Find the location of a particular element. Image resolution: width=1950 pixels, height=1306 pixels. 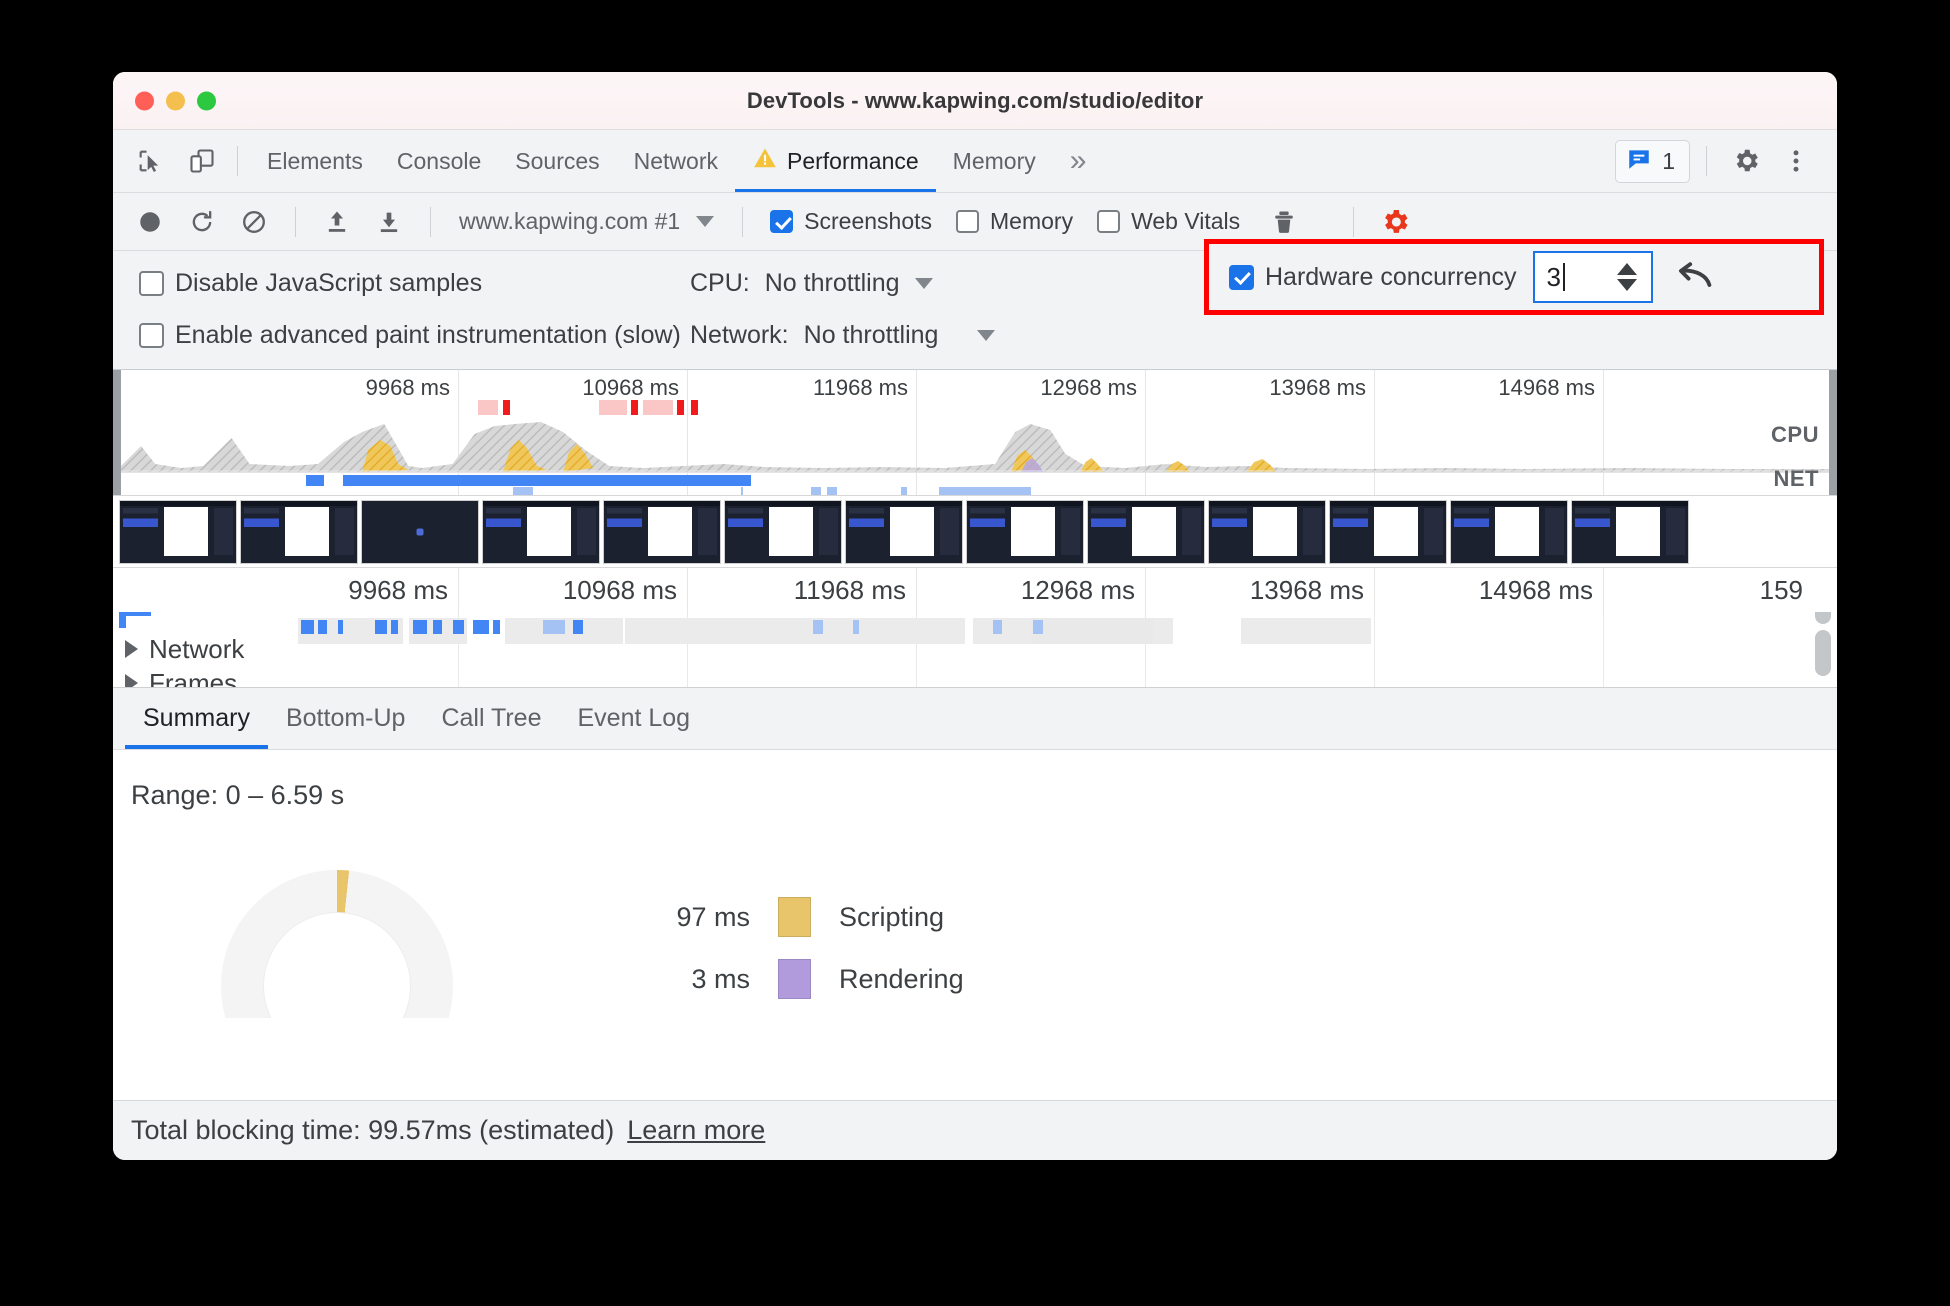

stepper-down-icon is located at coordinates (1626, 285).